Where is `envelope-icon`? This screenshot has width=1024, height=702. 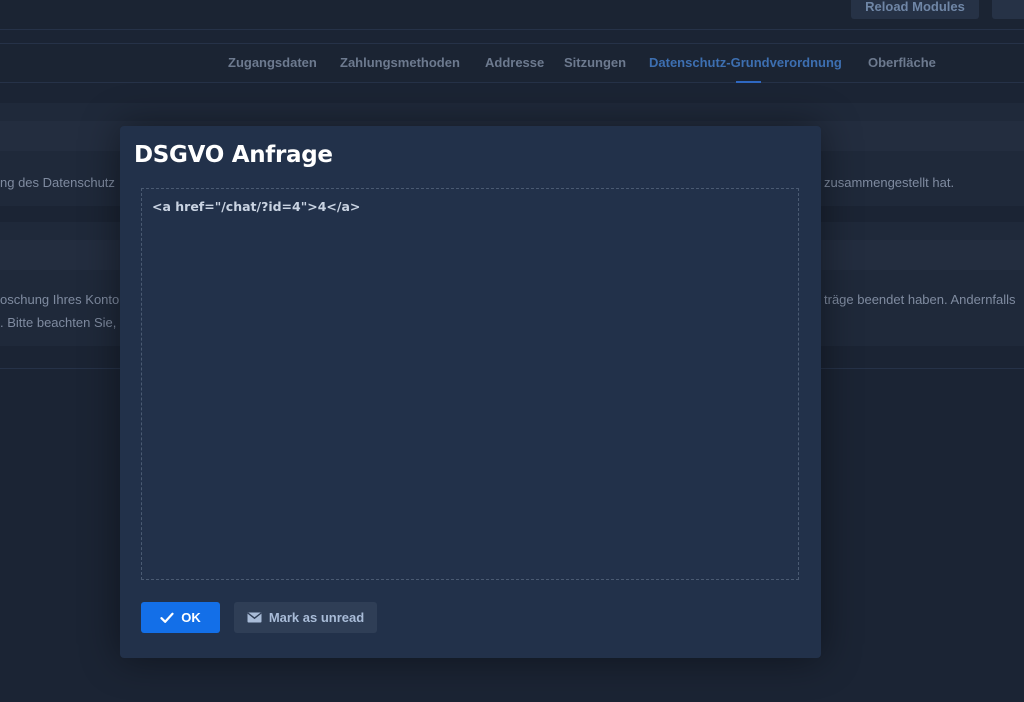
envelope-icon is located at coordinates (254, 617).